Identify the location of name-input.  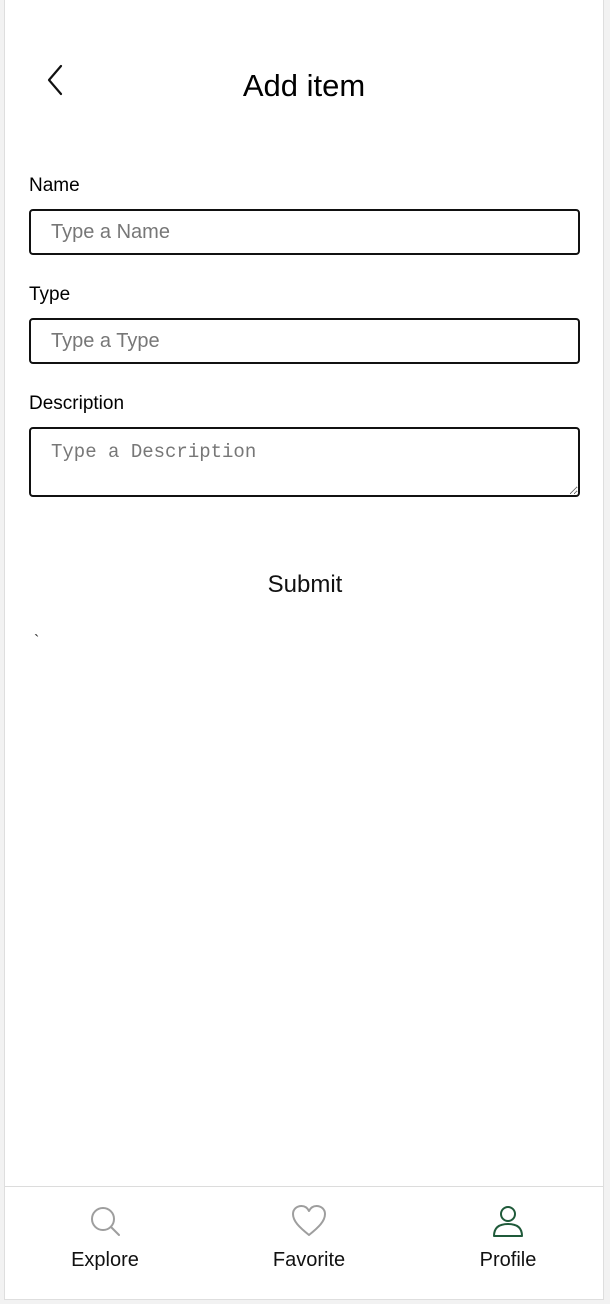
(304, 232).